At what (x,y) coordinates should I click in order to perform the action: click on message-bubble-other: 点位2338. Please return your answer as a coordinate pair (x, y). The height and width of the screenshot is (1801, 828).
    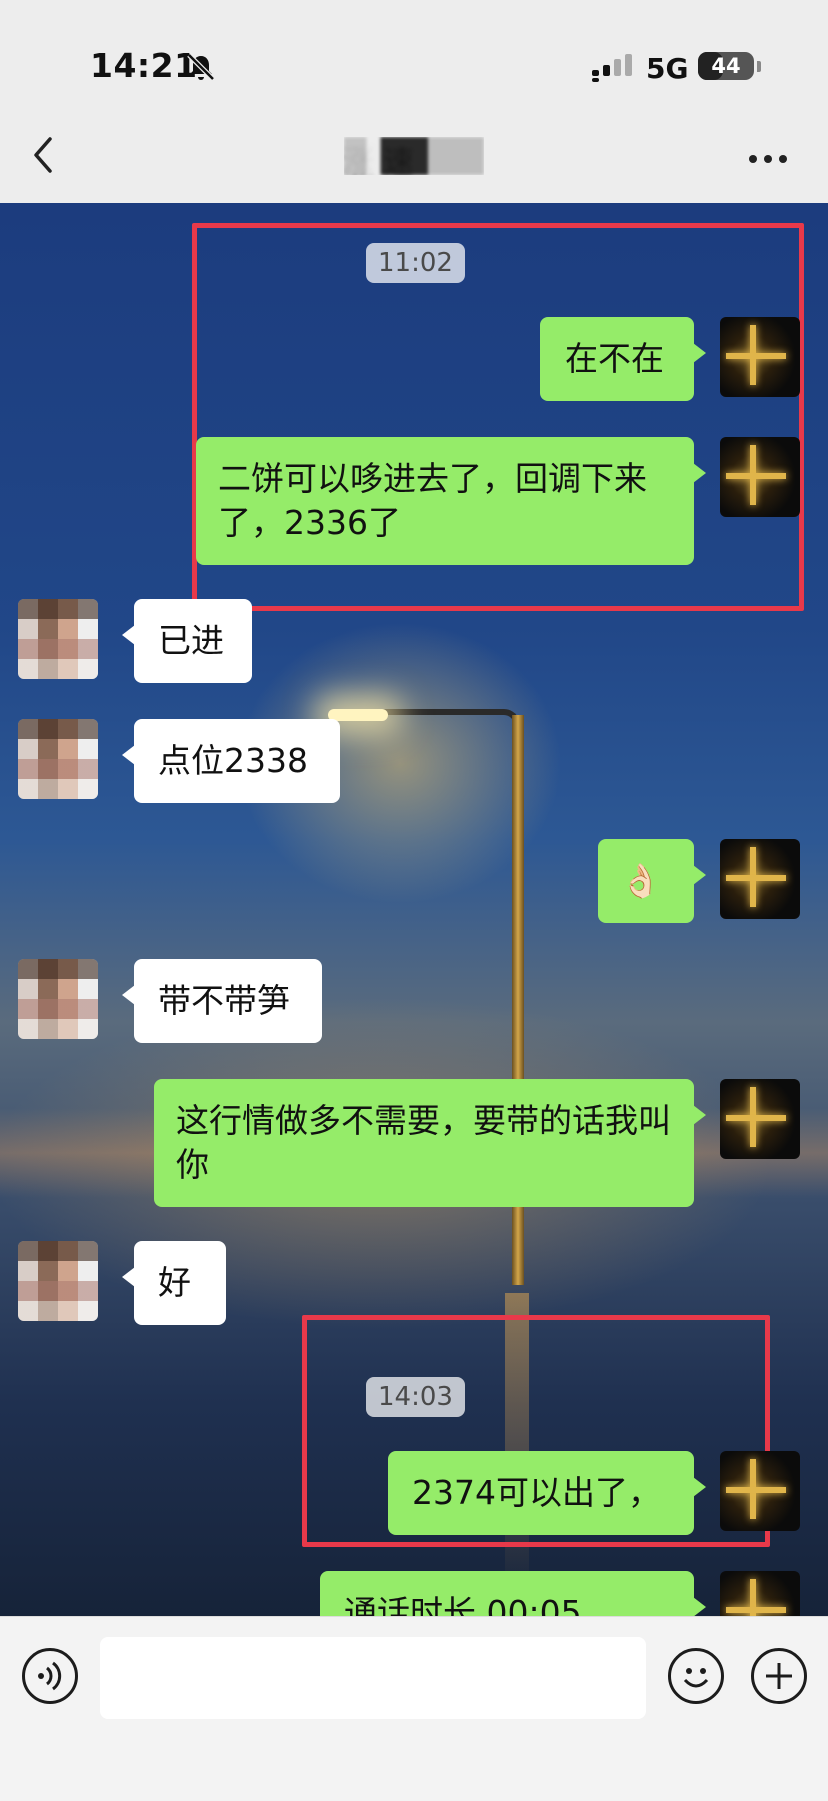
    Looking at the image, I should click on (231, 761).